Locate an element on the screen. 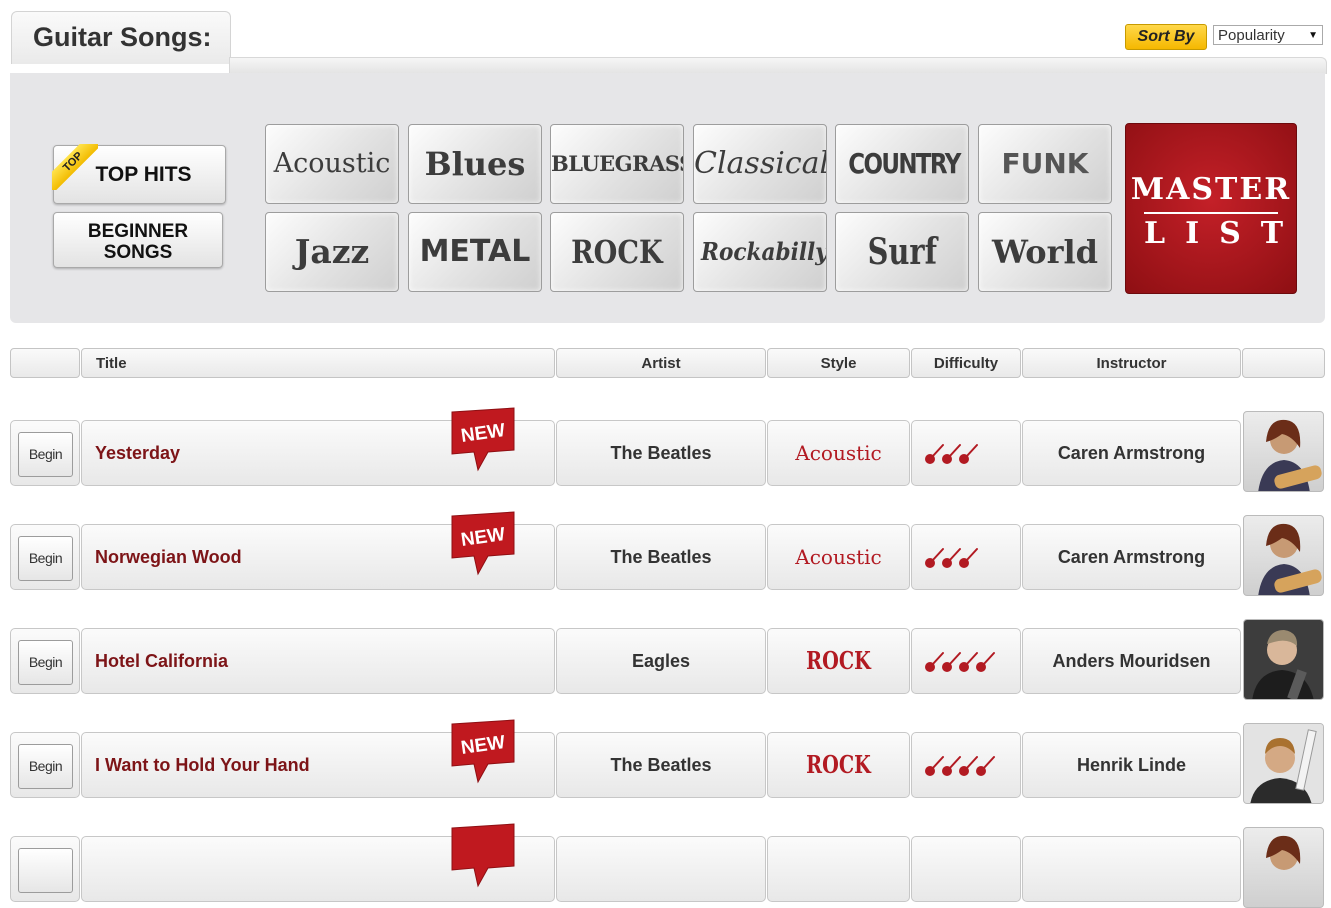 This screenshot has height=908, width=1331. page-tab: Guitar Songs: is located at coordinates (121, 37).